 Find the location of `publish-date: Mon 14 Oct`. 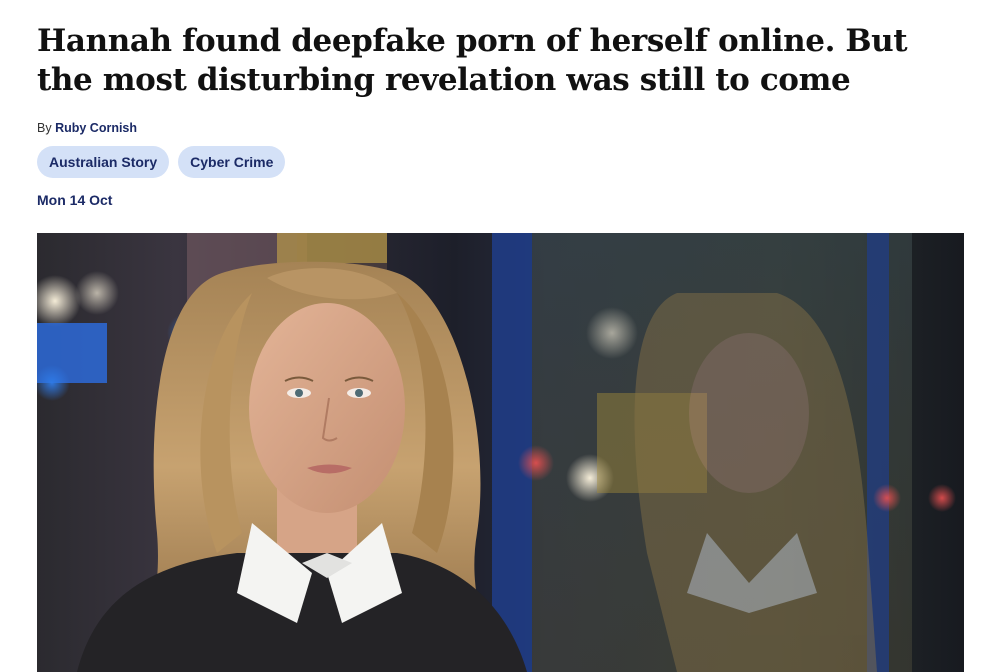

publish-date: Mon 14 Oct is located at coordinates (75, 200).